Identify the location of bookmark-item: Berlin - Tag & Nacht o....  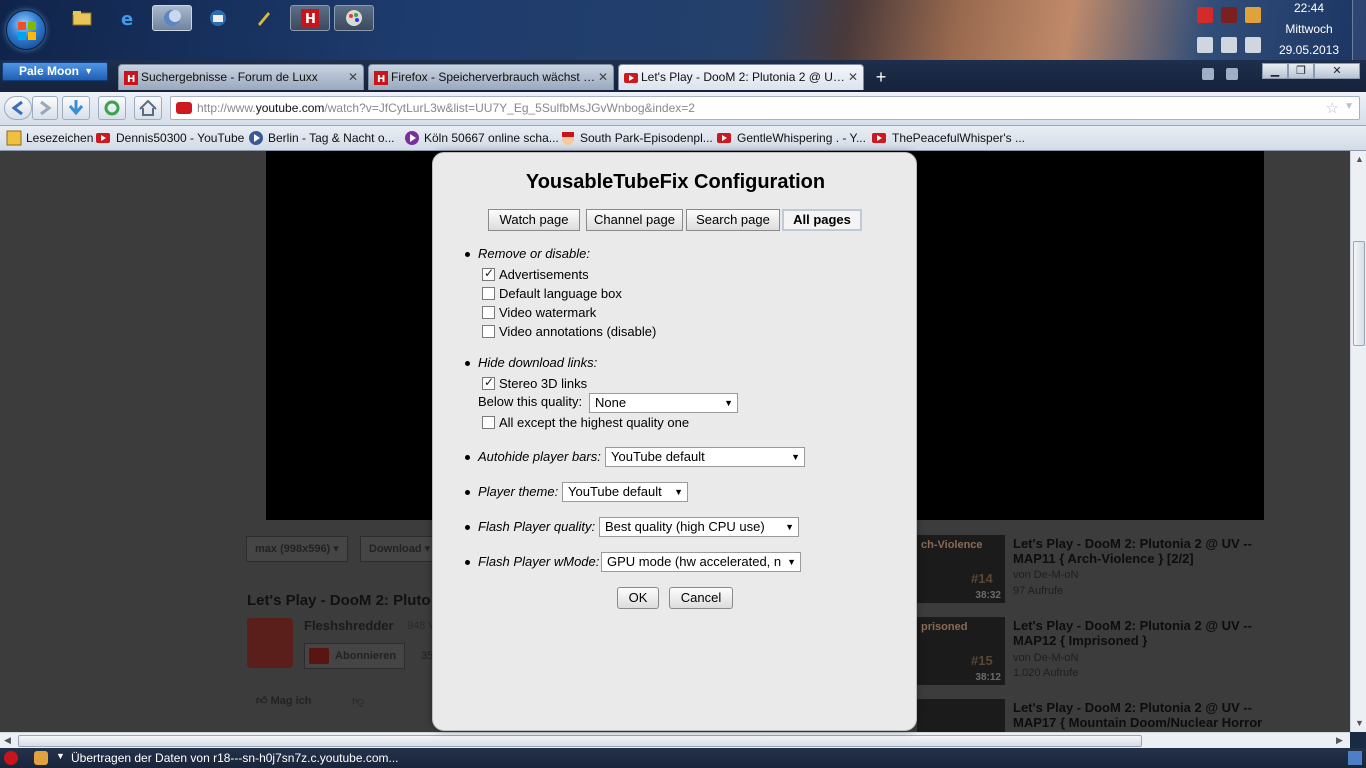
(321, 138).